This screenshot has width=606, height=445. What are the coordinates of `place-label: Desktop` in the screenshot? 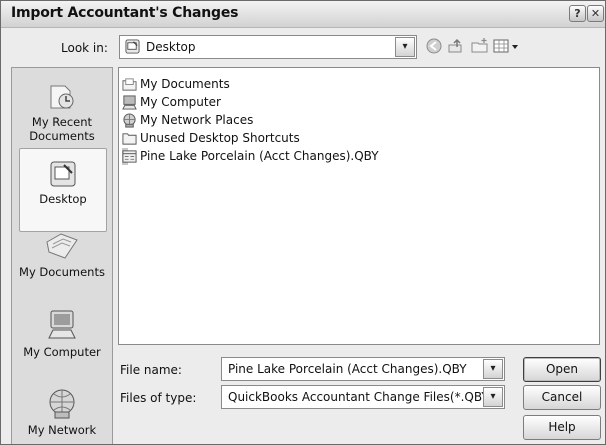 It's located at (63, 199).